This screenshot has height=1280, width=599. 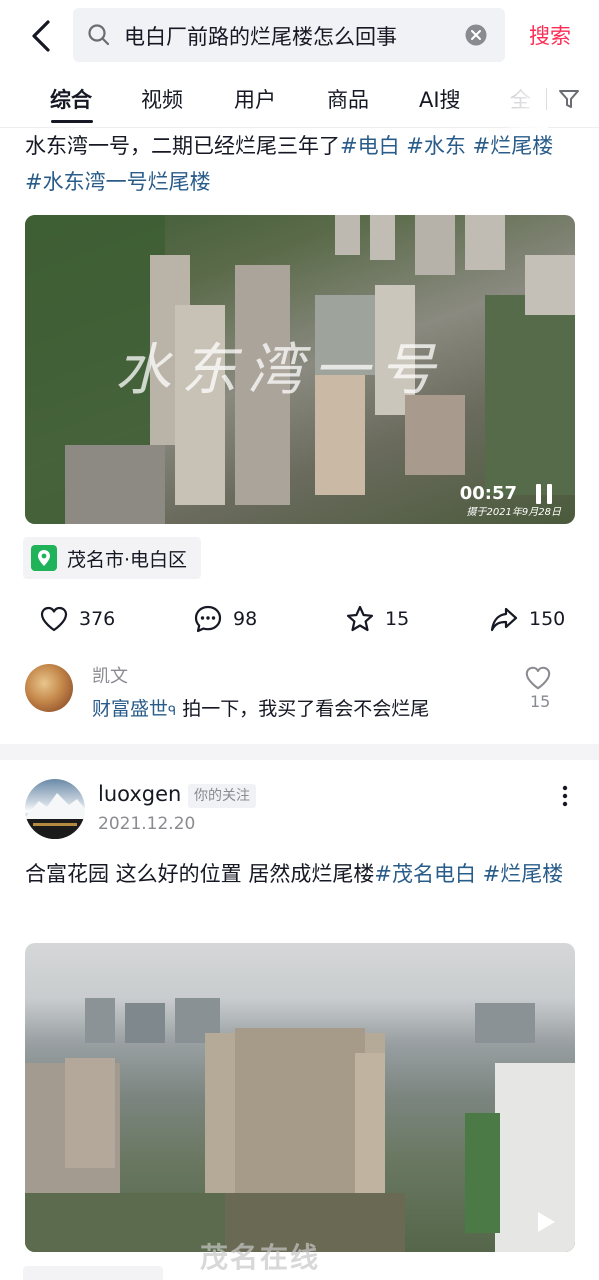 What do you see at coordinates (528, 99) in the screenshot?
I see `tab-fade` at bounding box center [528, 99].